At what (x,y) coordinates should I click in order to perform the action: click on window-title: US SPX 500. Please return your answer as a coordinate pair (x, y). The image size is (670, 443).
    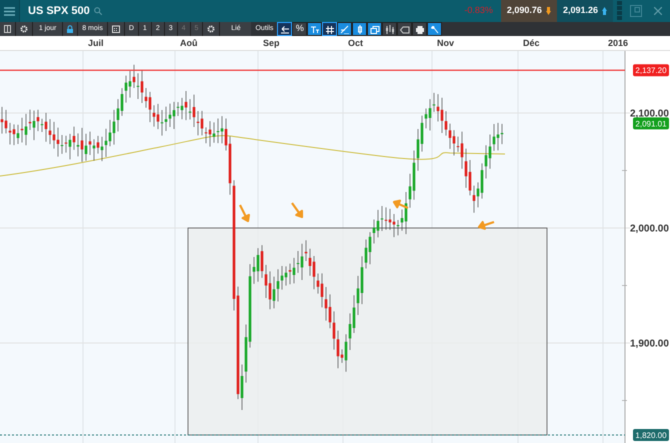
    Looking at the image, I should click on (59, 11).